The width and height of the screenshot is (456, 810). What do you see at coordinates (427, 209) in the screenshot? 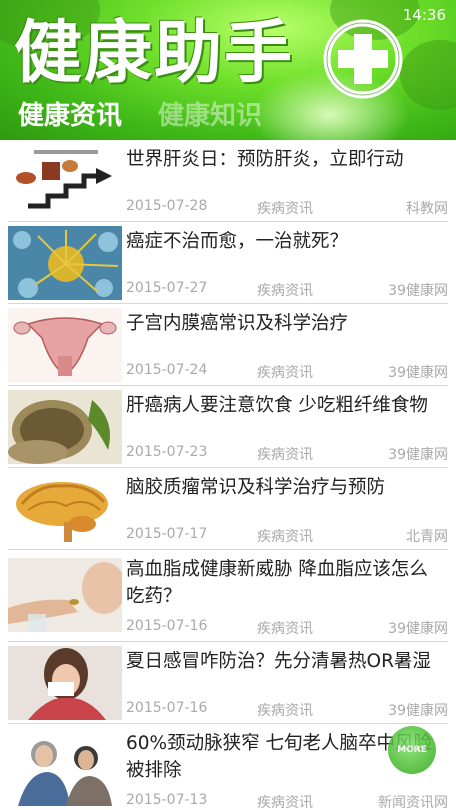
I see `news-source: 科教网` at bounding box center [427, 209].